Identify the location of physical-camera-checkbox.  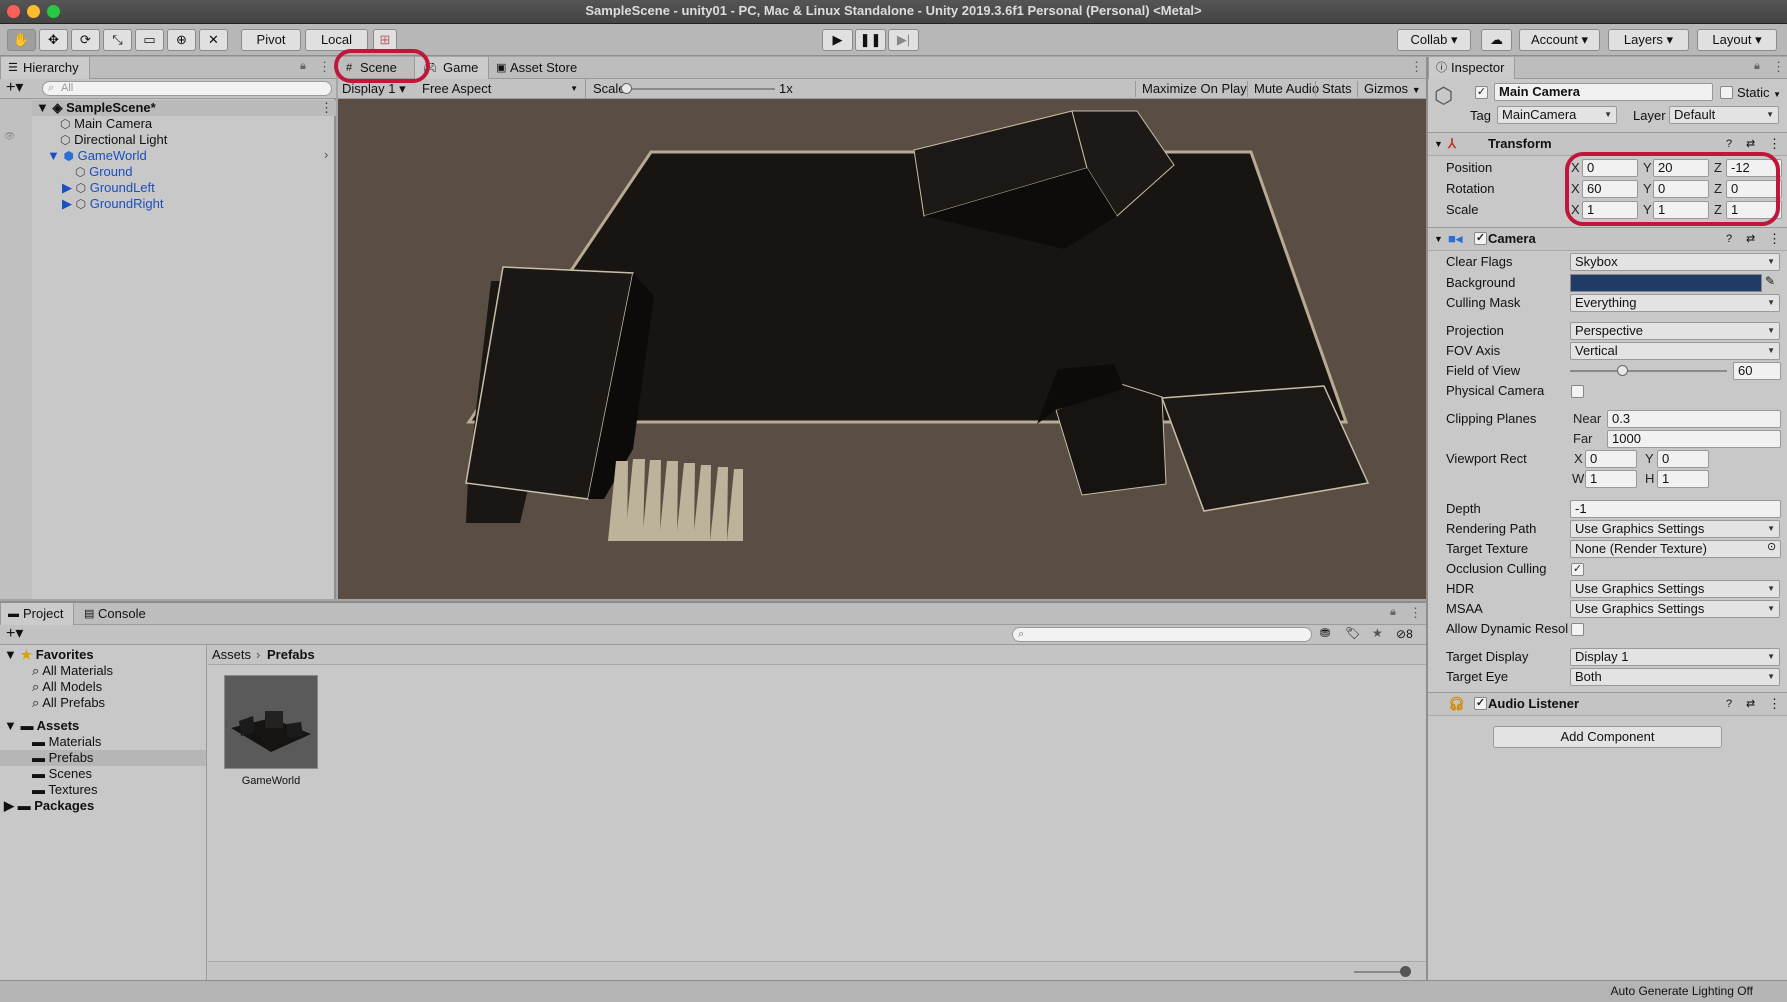
(1577, 391).